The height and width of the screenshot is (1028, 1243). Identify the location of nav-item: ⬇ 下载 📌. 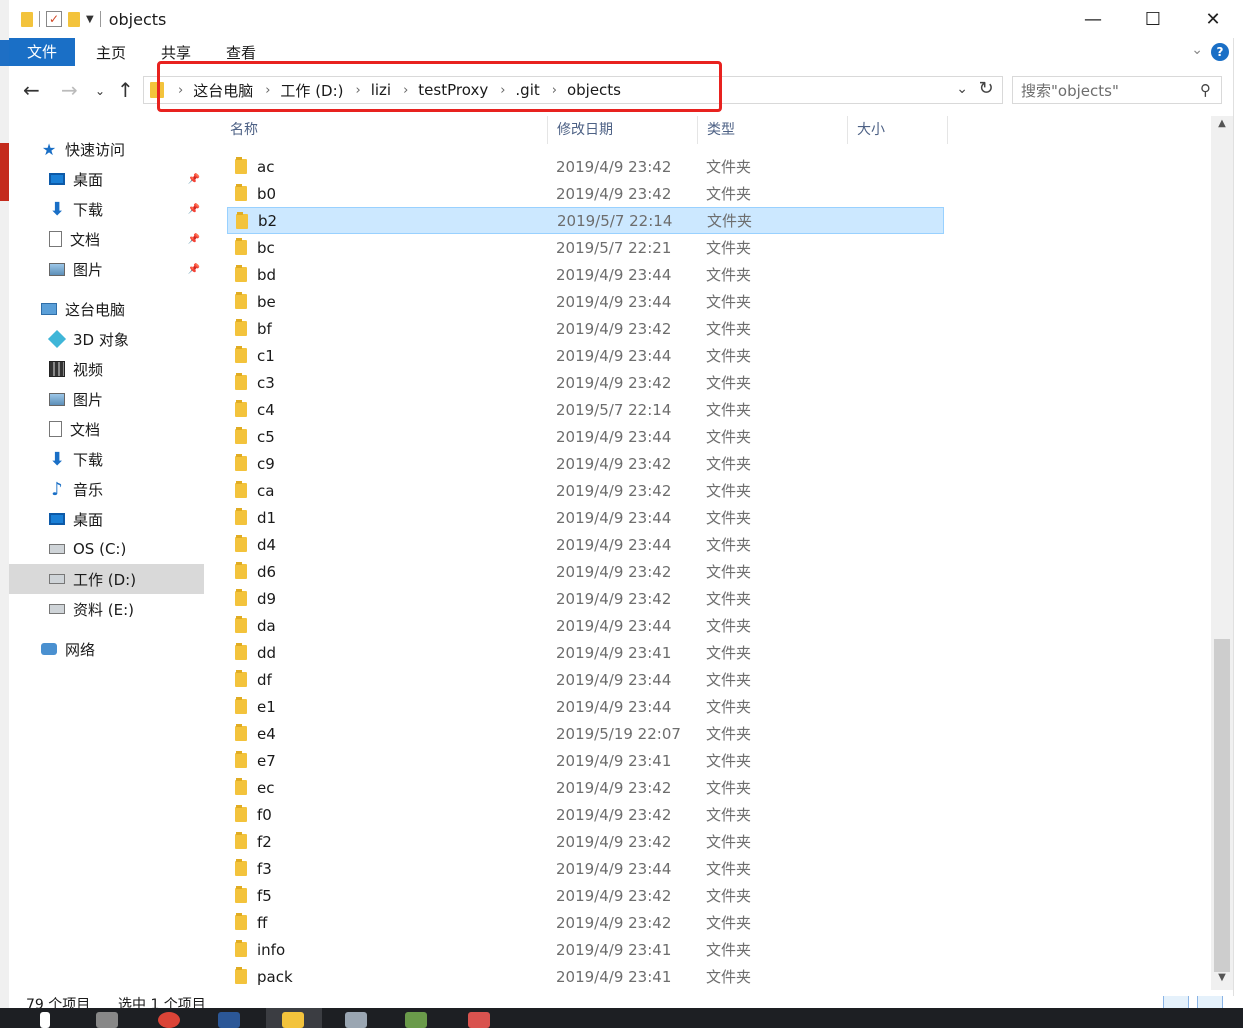
(106, 209).